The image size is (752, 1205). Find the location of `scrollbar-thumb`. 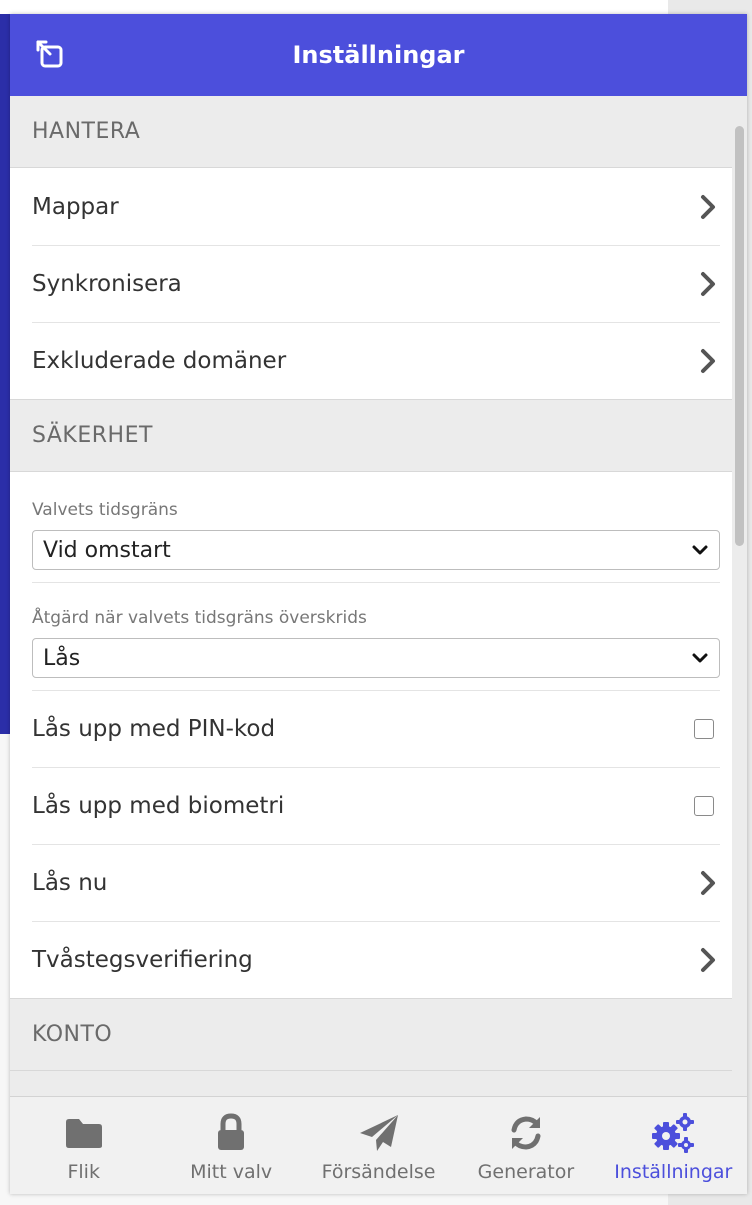

scrollbar-thumb is located at coordinates (739, 336).